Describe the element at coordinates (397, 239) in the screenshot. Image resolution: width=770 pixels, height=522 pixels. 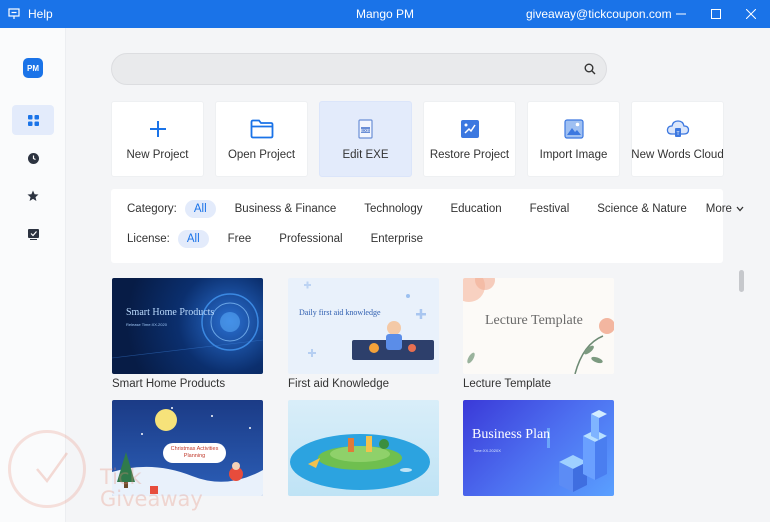
I see `license-chip: Enterprise` at that location.